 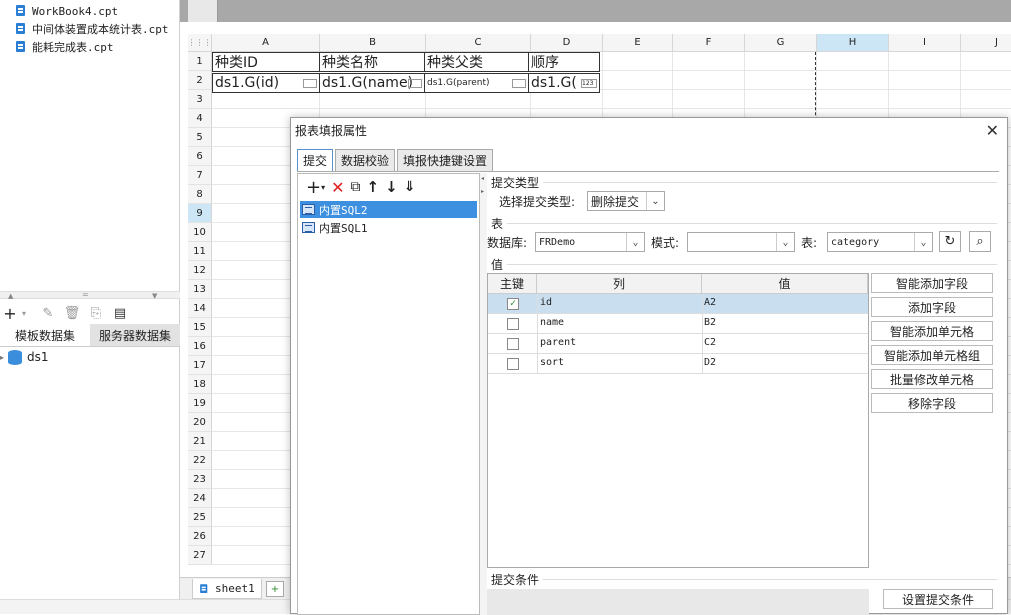 What do you see at coordinates (710, 342) in the screenshot?
I see `field-value: C2` at bounding box center [710, 342].